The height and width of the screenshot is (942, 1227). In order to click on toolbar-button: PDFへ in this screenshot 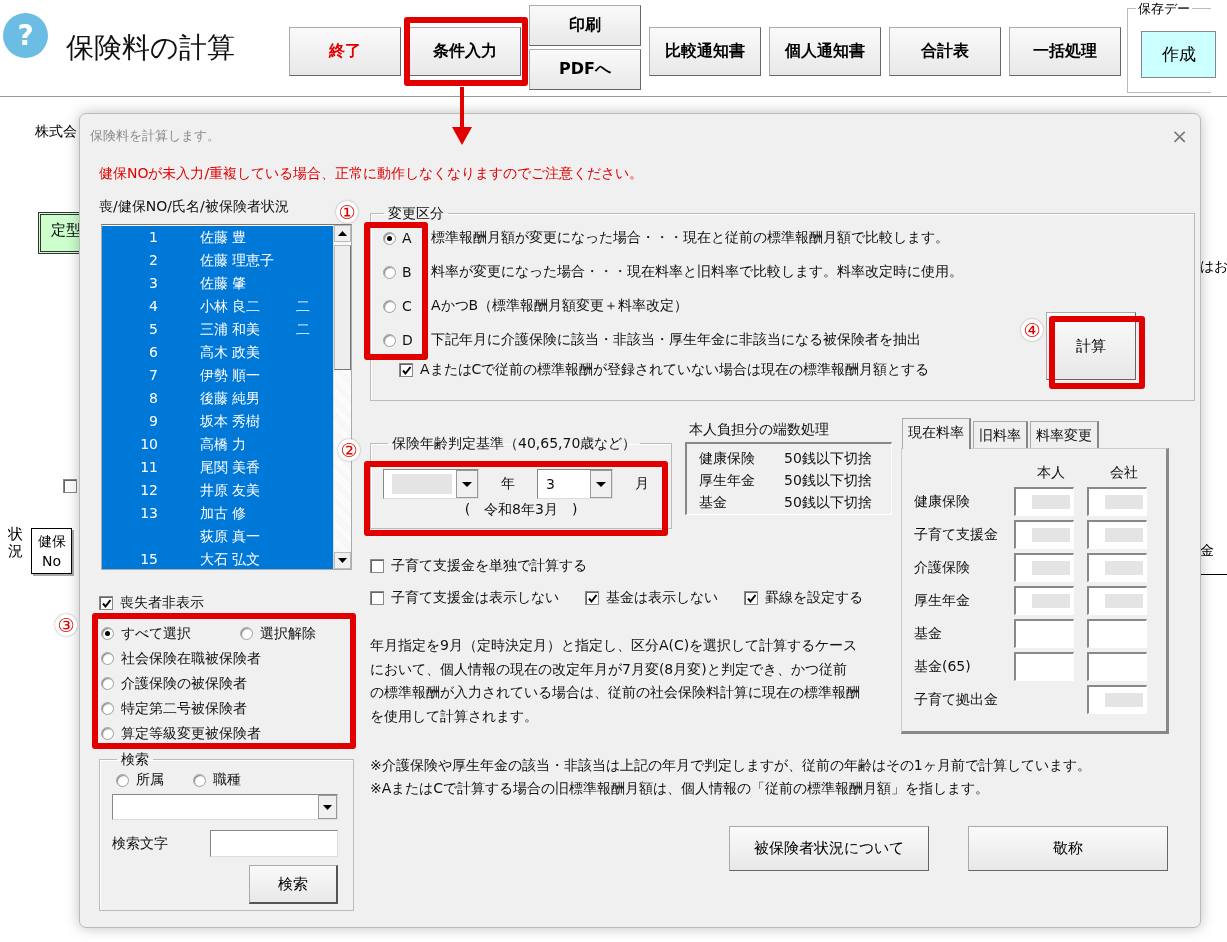, I will do `click(585, 69)`.